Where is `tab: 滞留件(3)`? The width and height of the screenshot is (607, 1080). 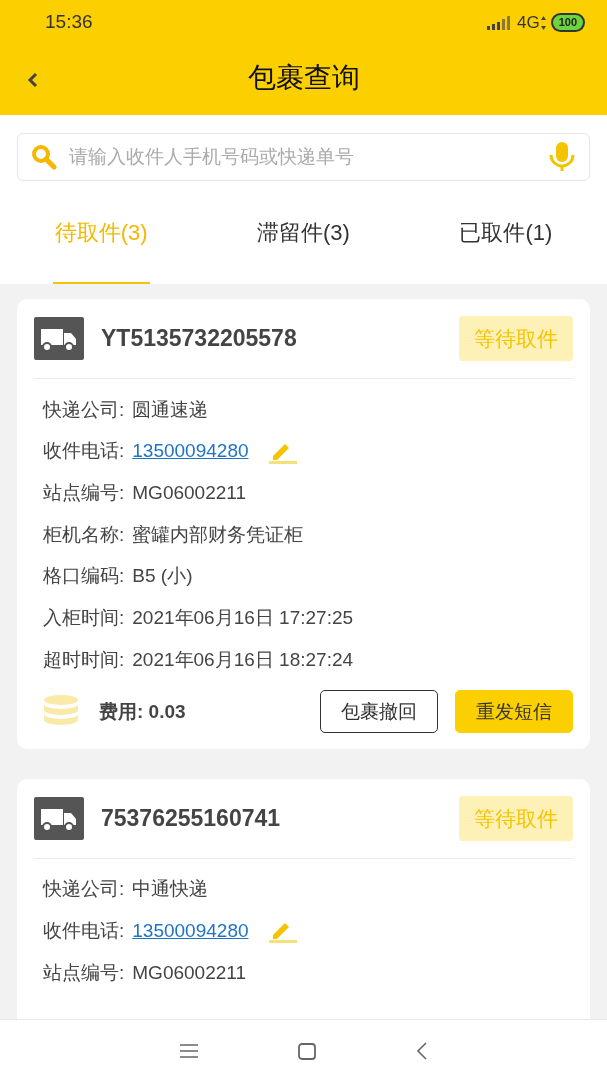
tab: 滞留件(3) is located at coordinates (303, 233).